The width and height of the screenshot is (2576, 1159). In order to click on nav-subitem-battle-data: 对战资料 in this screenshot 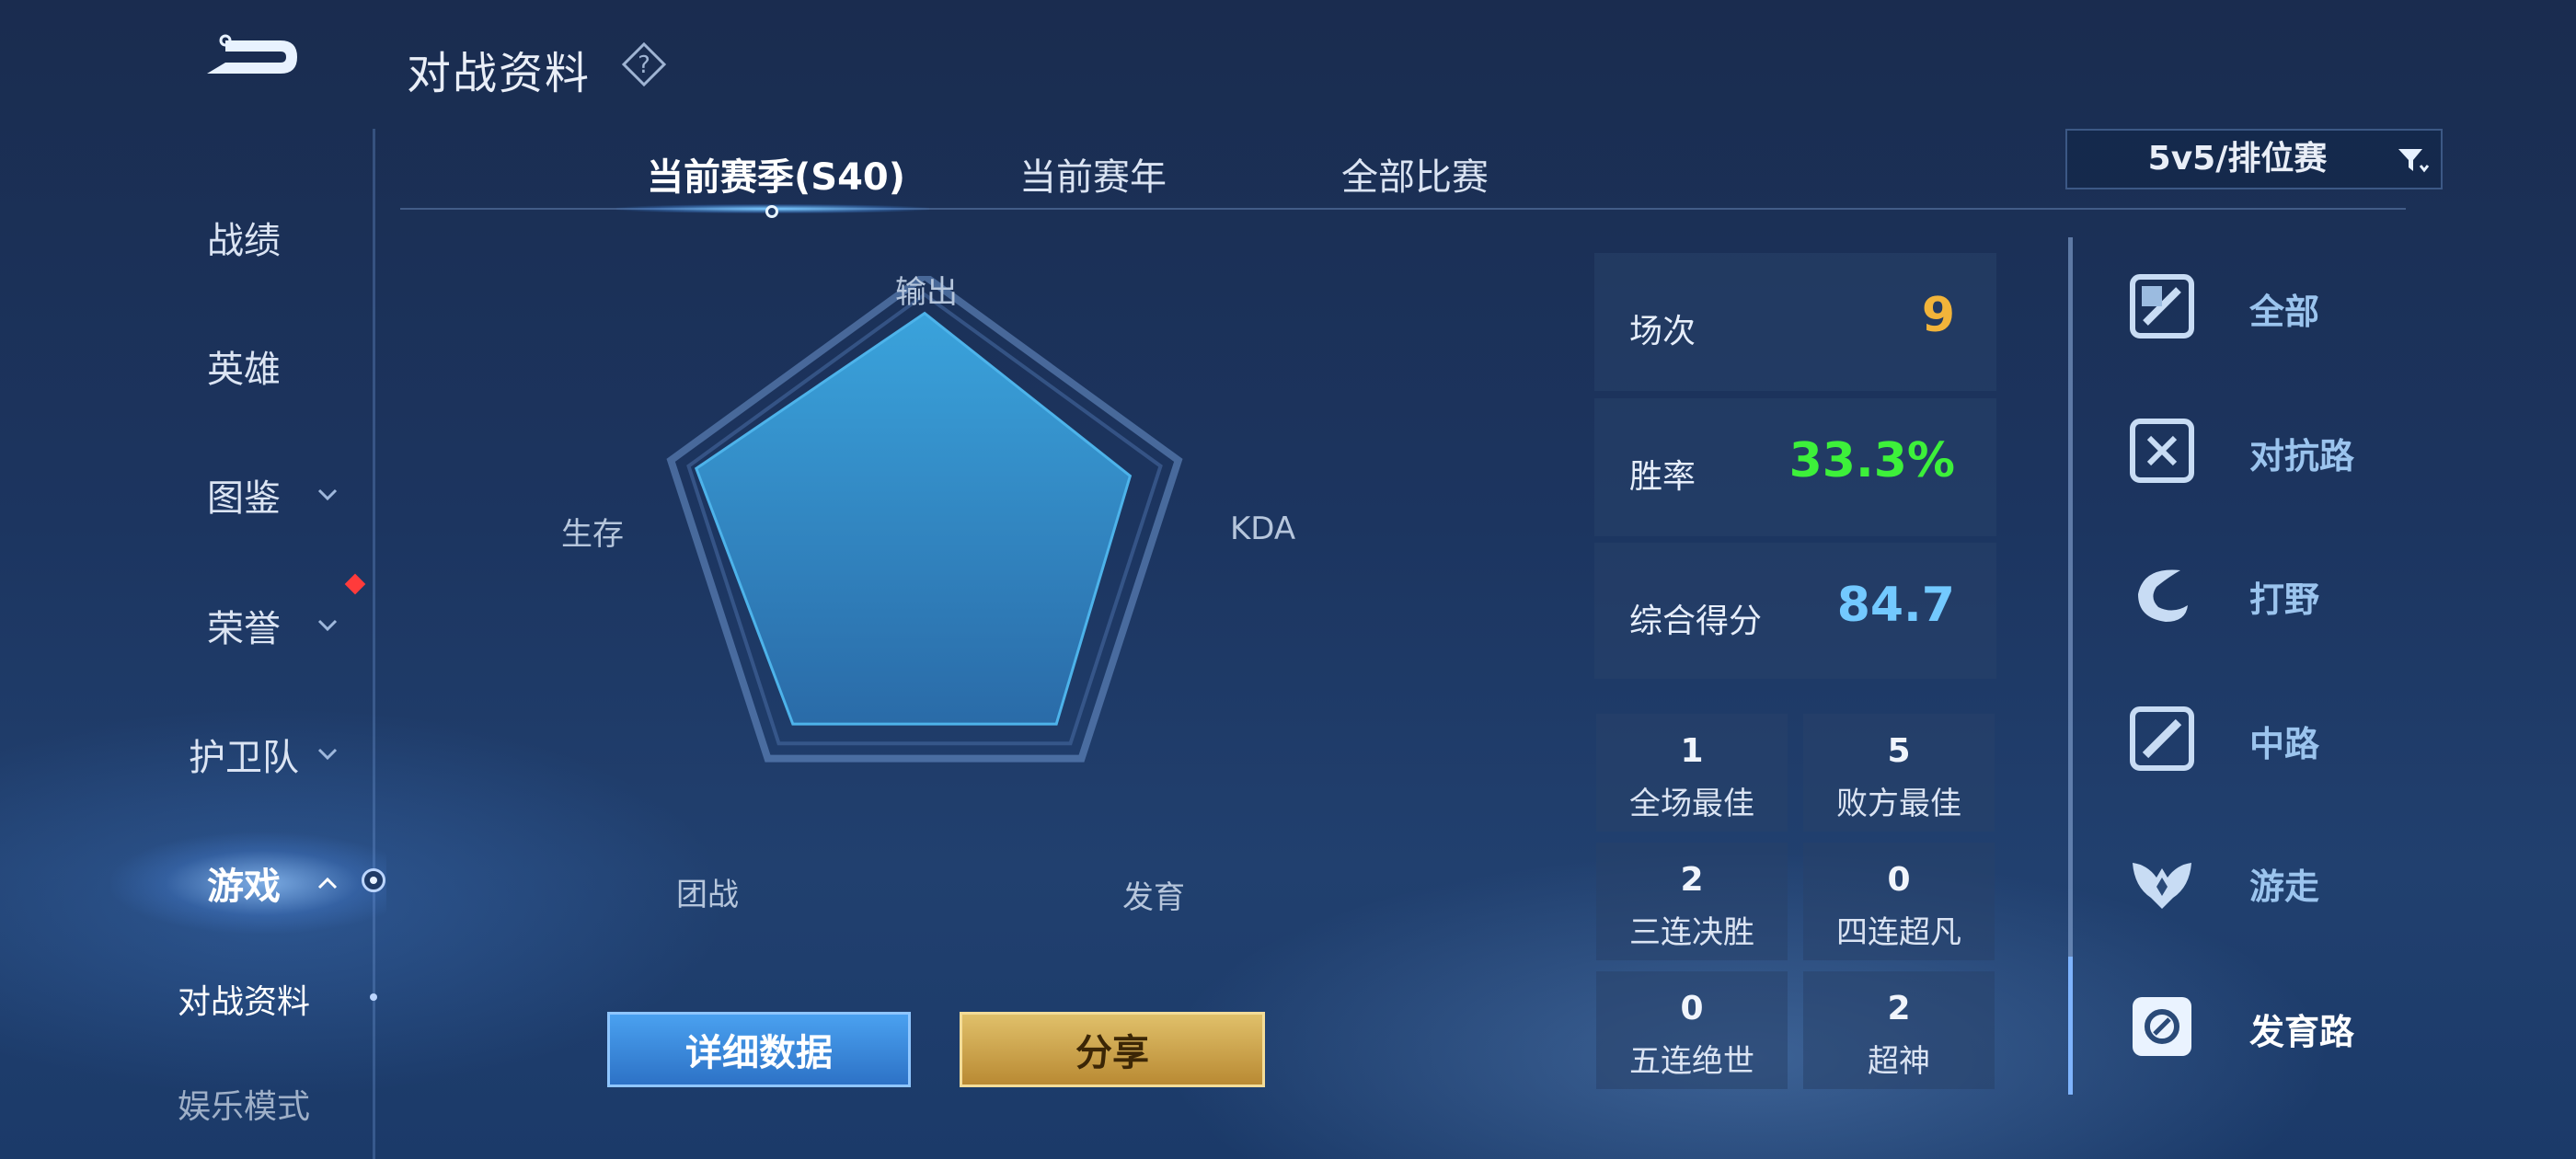, I will do `click(244, 999)`.